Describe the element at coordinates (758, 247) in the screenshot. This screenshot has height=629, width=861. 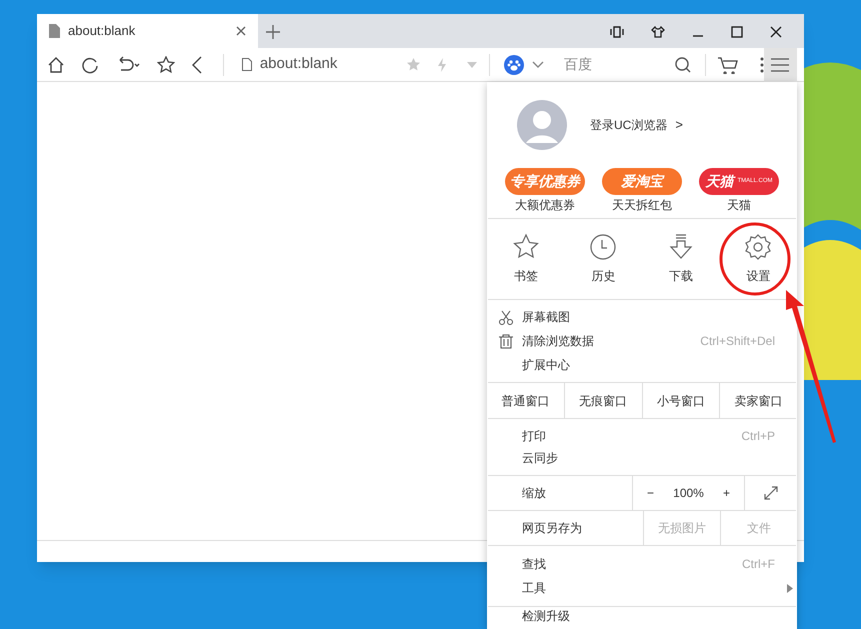
I see `settings-icon` at that location.